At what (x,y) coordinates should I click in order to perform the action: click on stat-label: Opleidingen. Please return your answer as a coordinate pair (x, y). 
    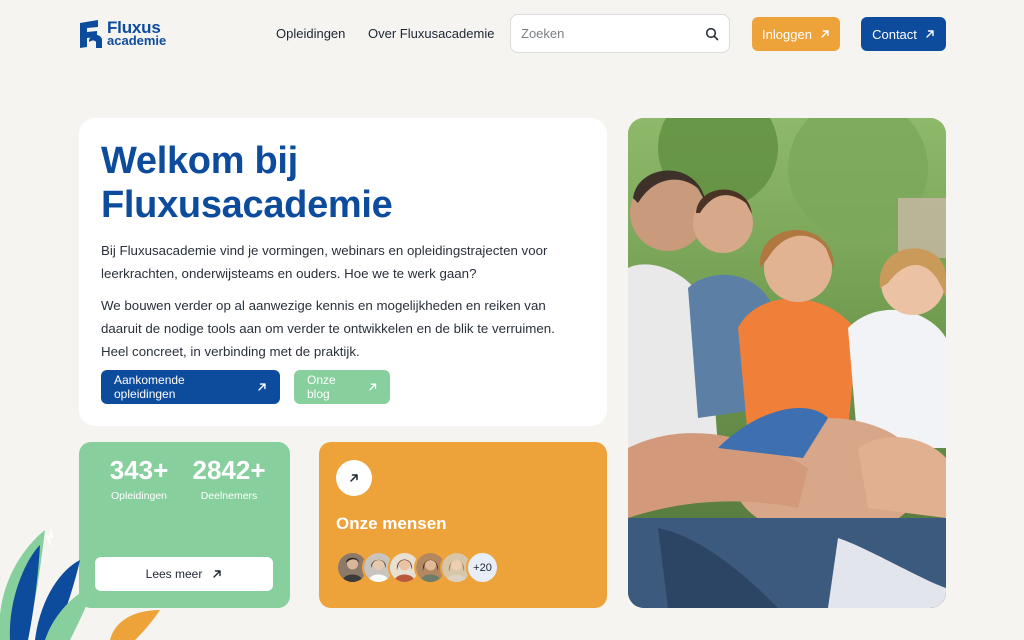
    Looking at the image, I should click on (139, 496).